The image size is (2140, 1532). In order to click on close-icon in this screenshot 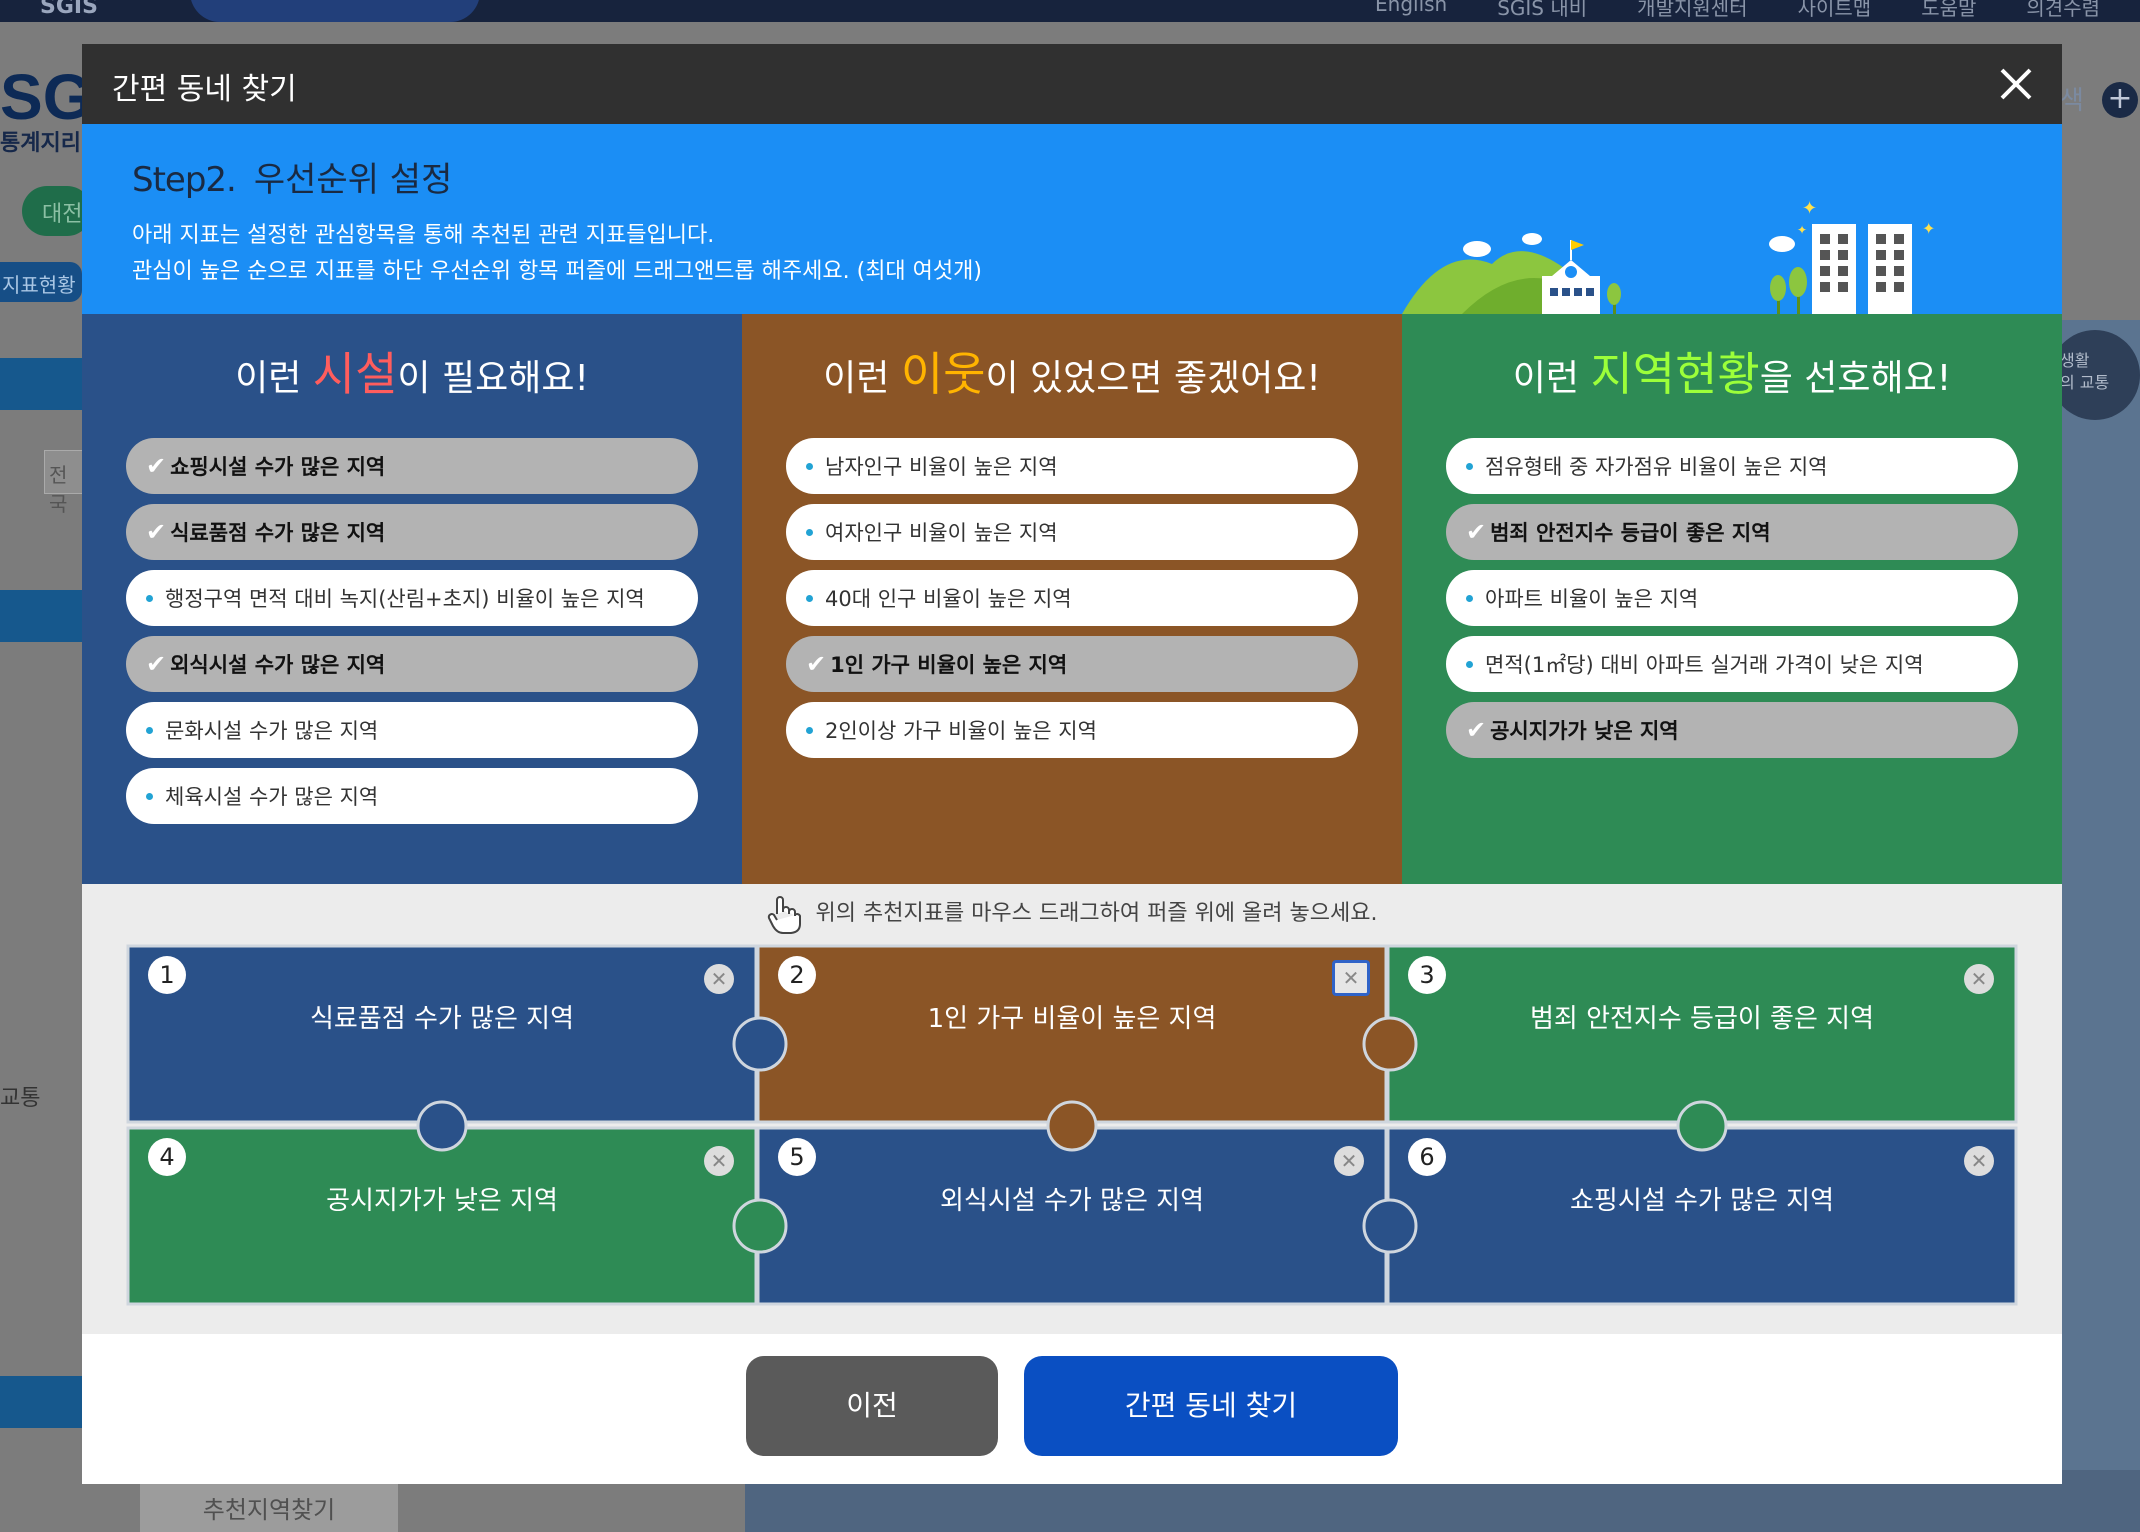, I will do `click(2016, 84)`.